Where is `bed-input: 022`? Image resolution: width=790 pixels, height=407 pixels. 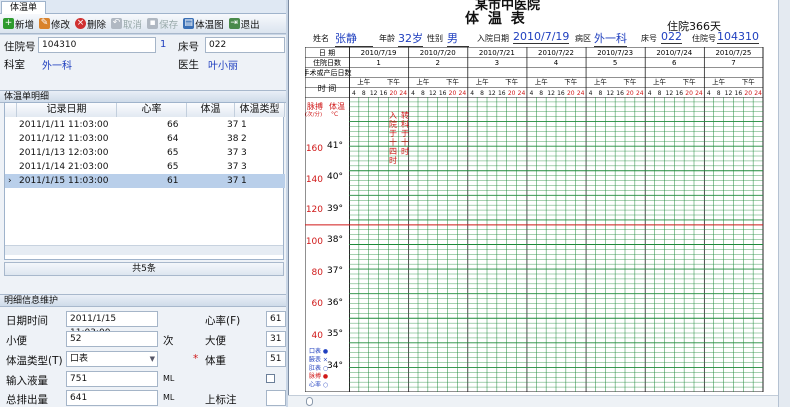
bed-input: 022 is located at coordinates (245, 45).